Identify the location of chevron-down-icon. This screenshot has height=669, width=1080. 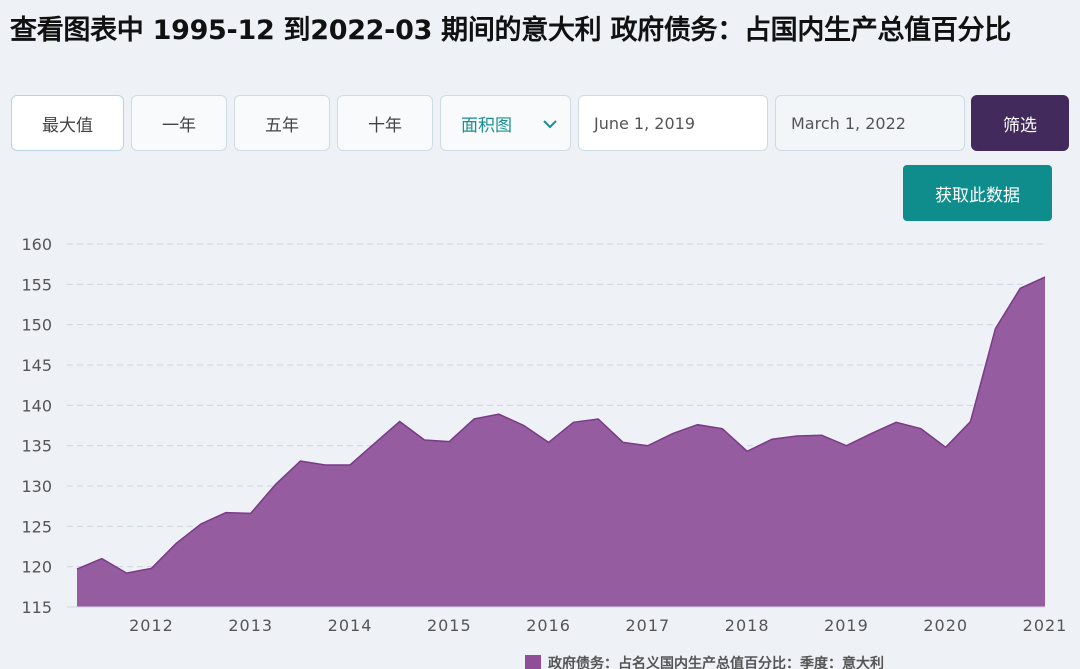
(550, 124).